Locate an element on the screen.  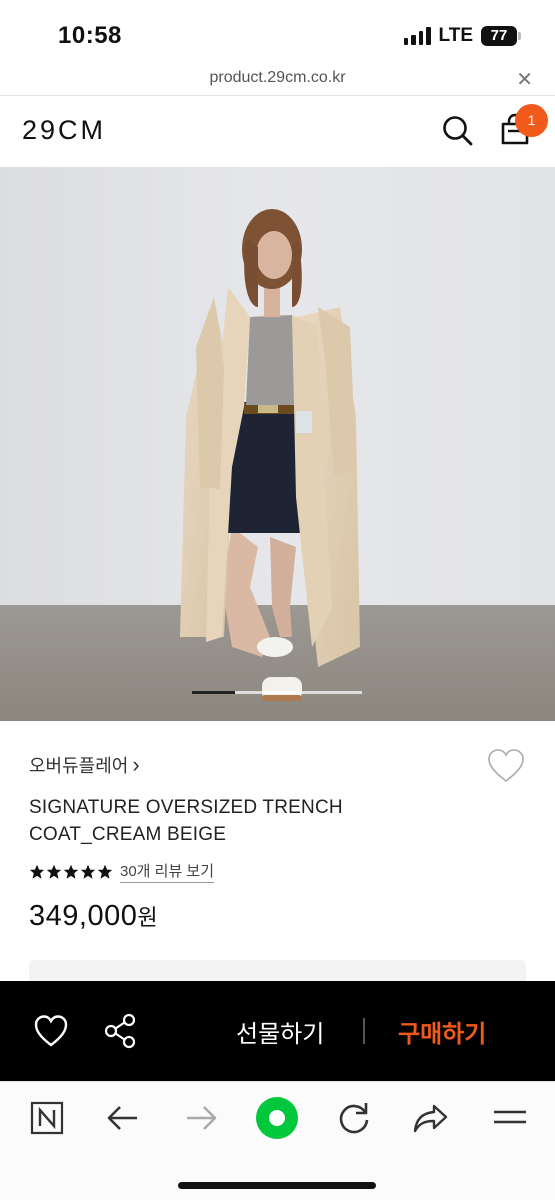
price-value: 349,000 is located at coordinates (83, 916).